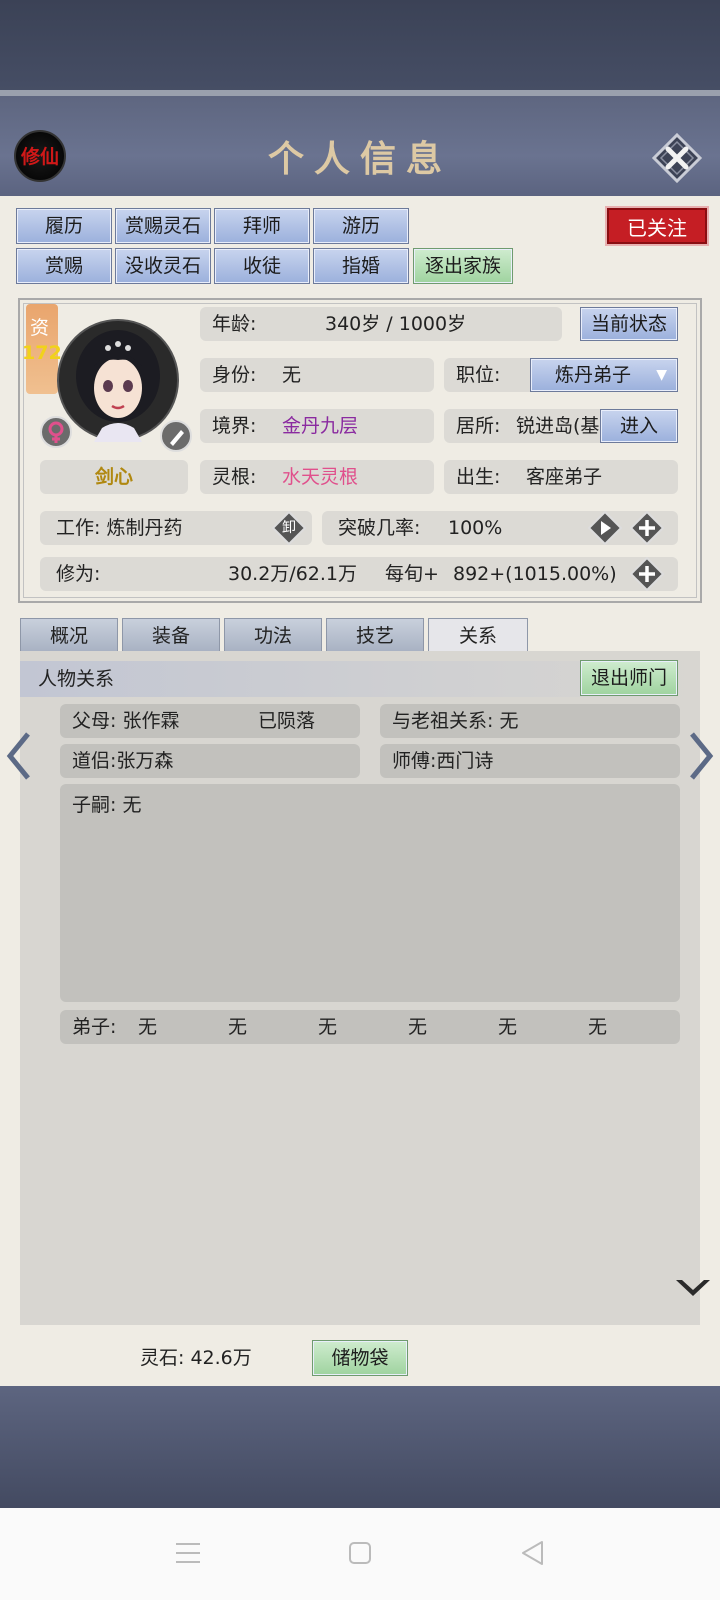 This screenshot has height=1600, width=720. What do you see at coordinates (262, 226) in the screenshot?
I see `take-master-button: 拜师` at bounding box center [262, 226].